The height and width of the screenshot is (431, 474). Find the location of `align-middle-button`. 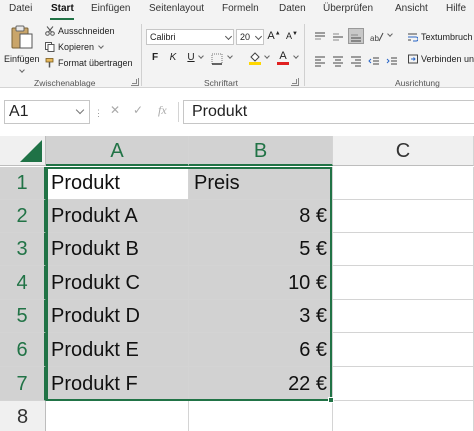

align-middle-button is located at coordinates (338, 36).